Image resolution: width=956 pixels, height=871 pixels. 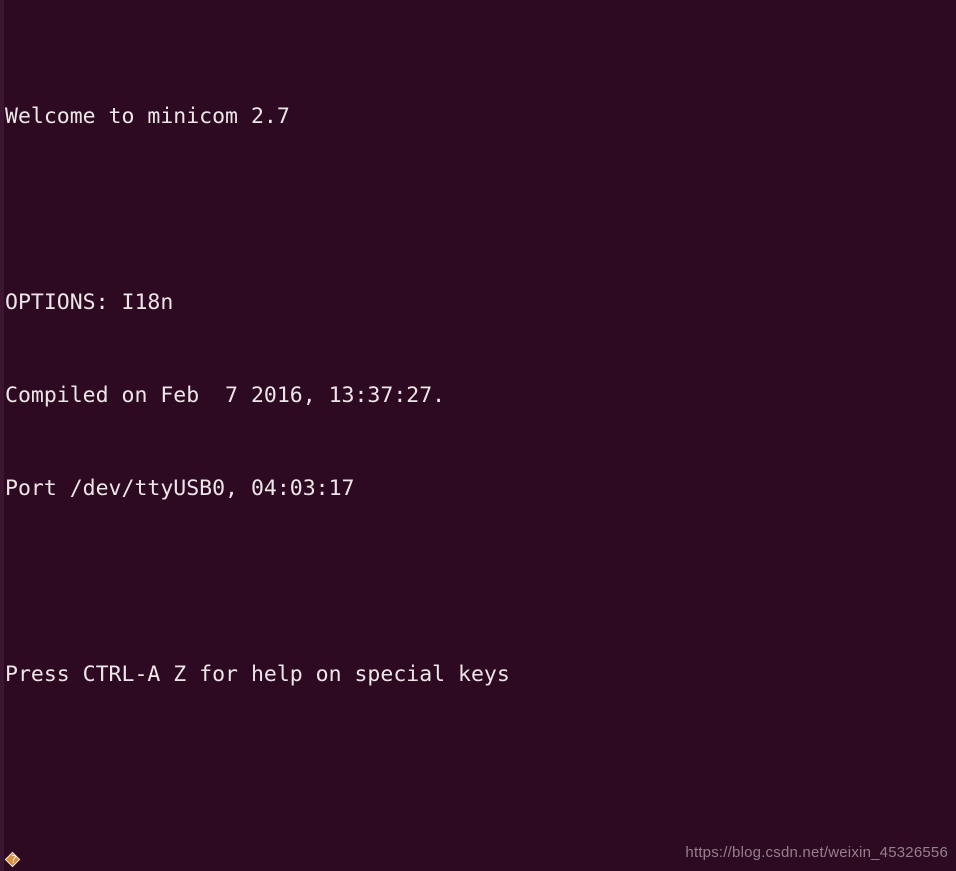 What do you see at coordinates (816, 852) in the screenshot?
I see `csdn-watermark: https://blog.csdn.net/weixin_45326556` at bounding box center [816, 852].